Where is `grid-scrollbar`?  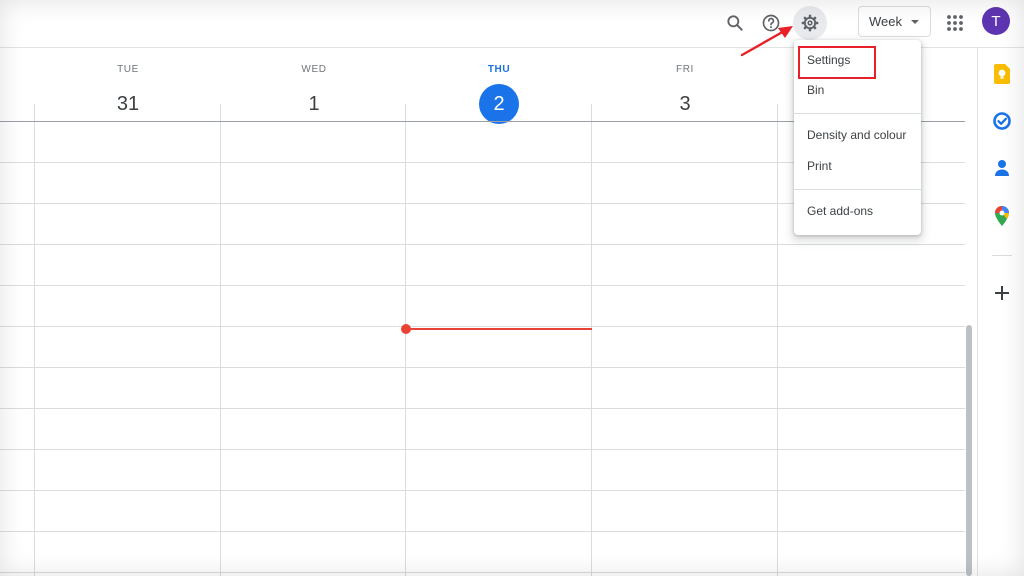
grid-scrollbar is located at coordinates (969, 450).